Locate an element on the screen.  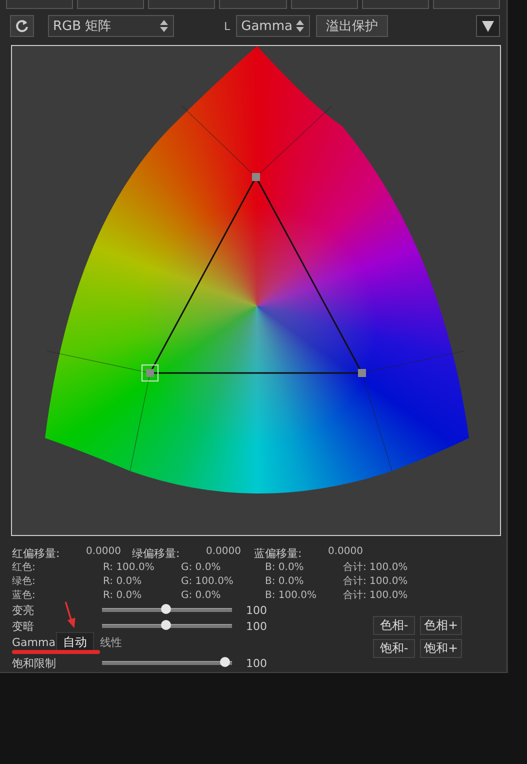
offset-label: 绿偏移量: is located at coordinates (156, 553).